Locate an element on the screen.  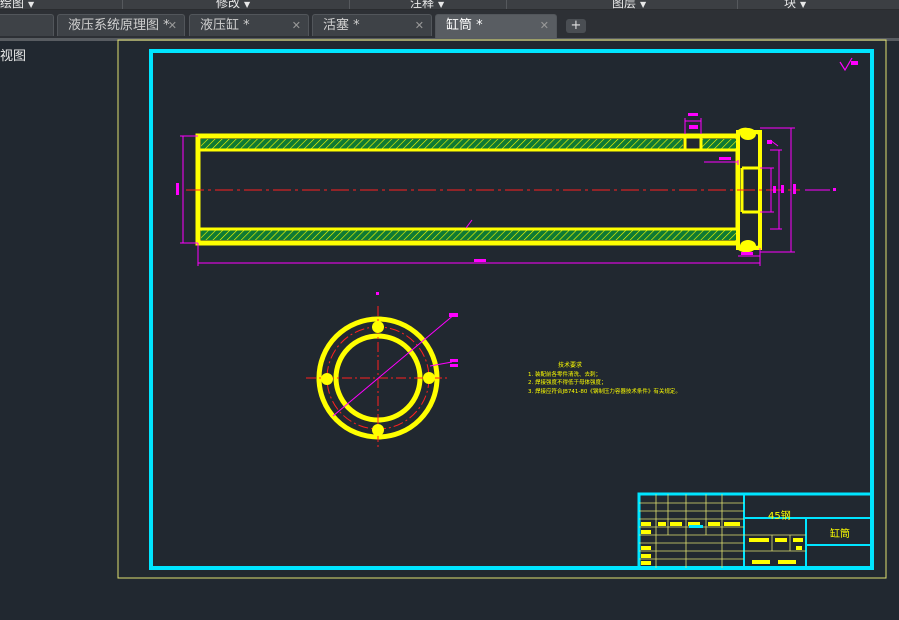
roughness-symbol is located at coordinates (848, 64).